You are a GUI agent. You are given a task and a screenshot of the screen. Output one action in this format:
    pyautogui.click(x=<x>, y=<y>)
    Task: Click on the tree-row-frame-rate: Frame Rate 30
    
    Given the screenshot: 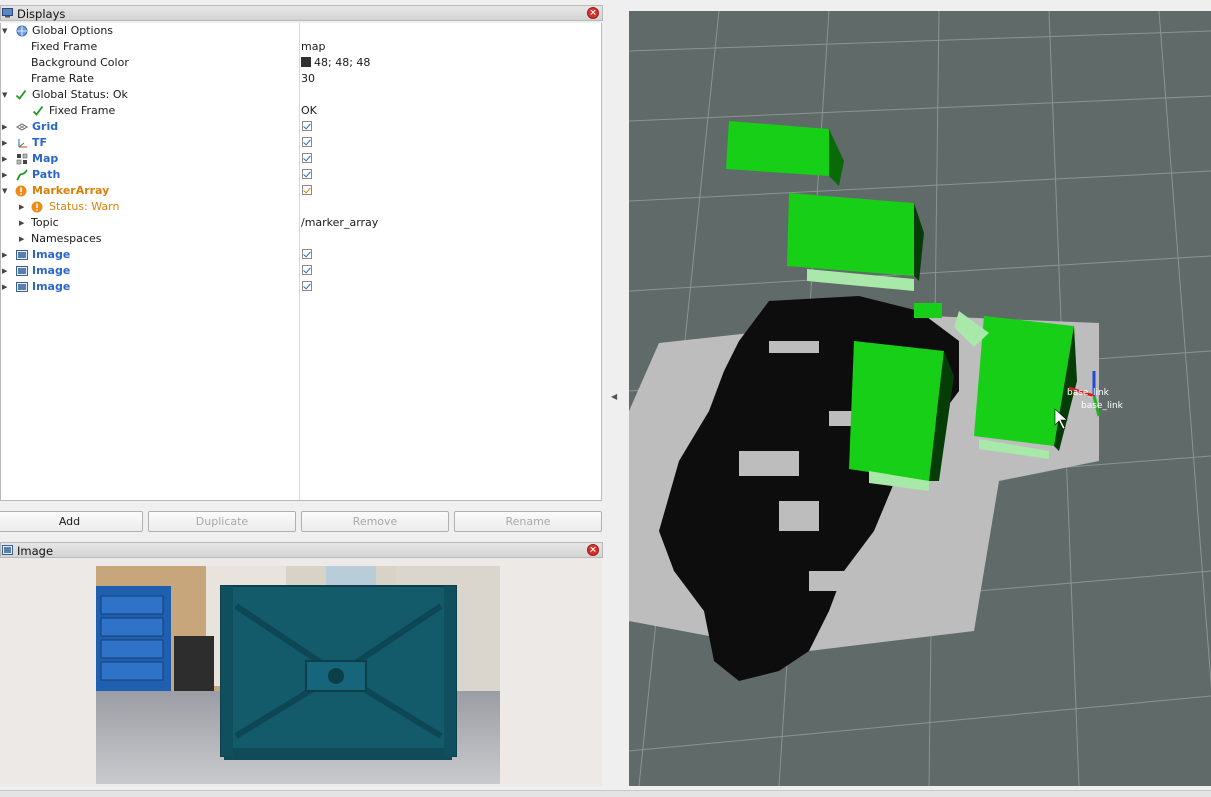 What is the action you would take?
    pyautogui.click(x=301, y=79)
    